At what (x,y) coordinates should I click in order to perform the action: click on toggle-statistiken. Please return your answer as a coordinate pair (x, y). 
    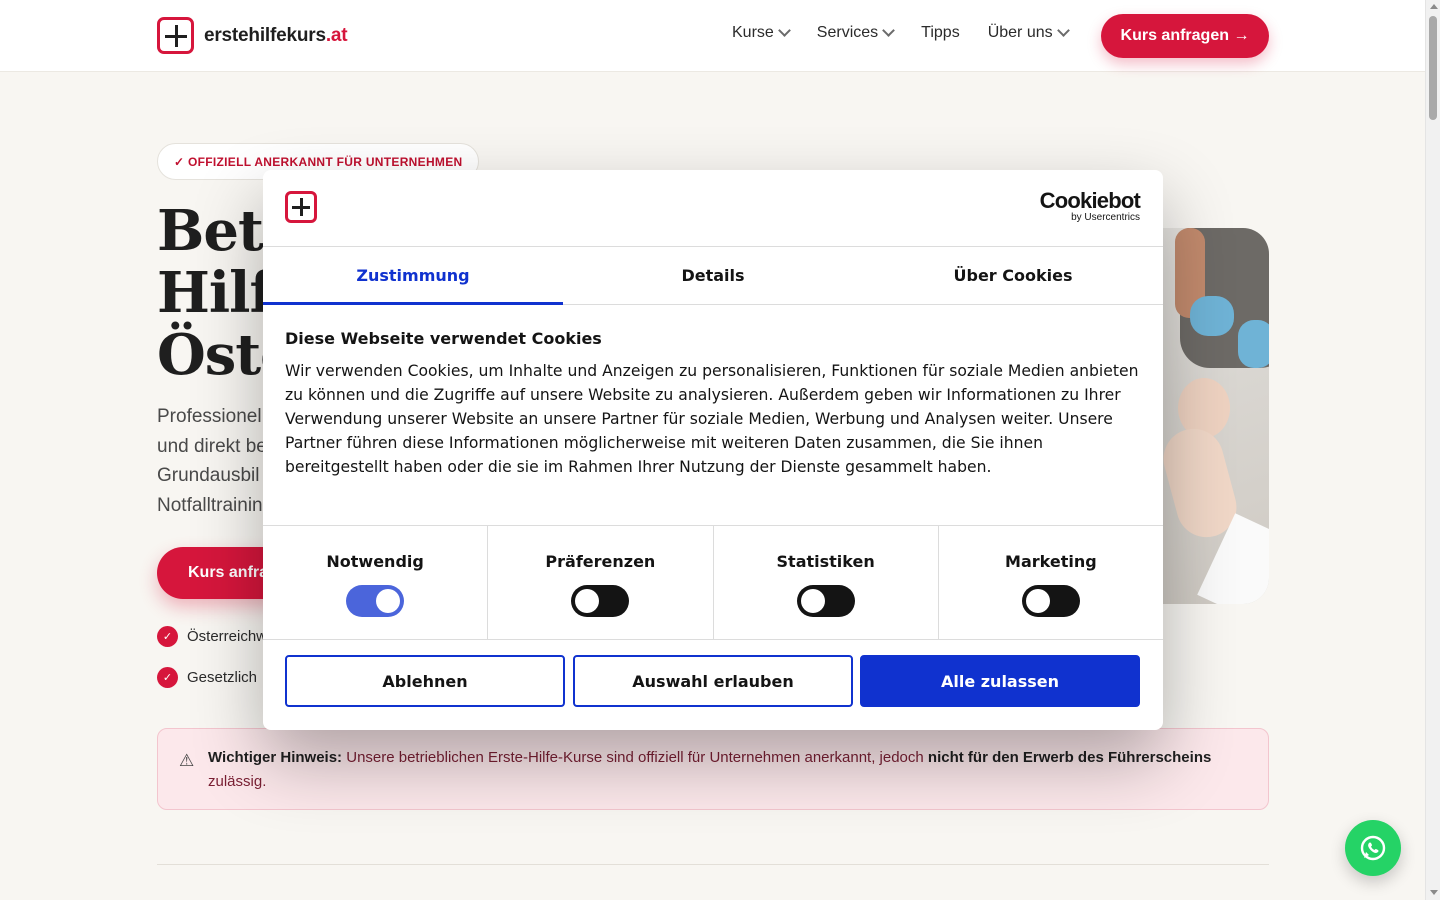
    Looking at the image, I should click on (825, 601).